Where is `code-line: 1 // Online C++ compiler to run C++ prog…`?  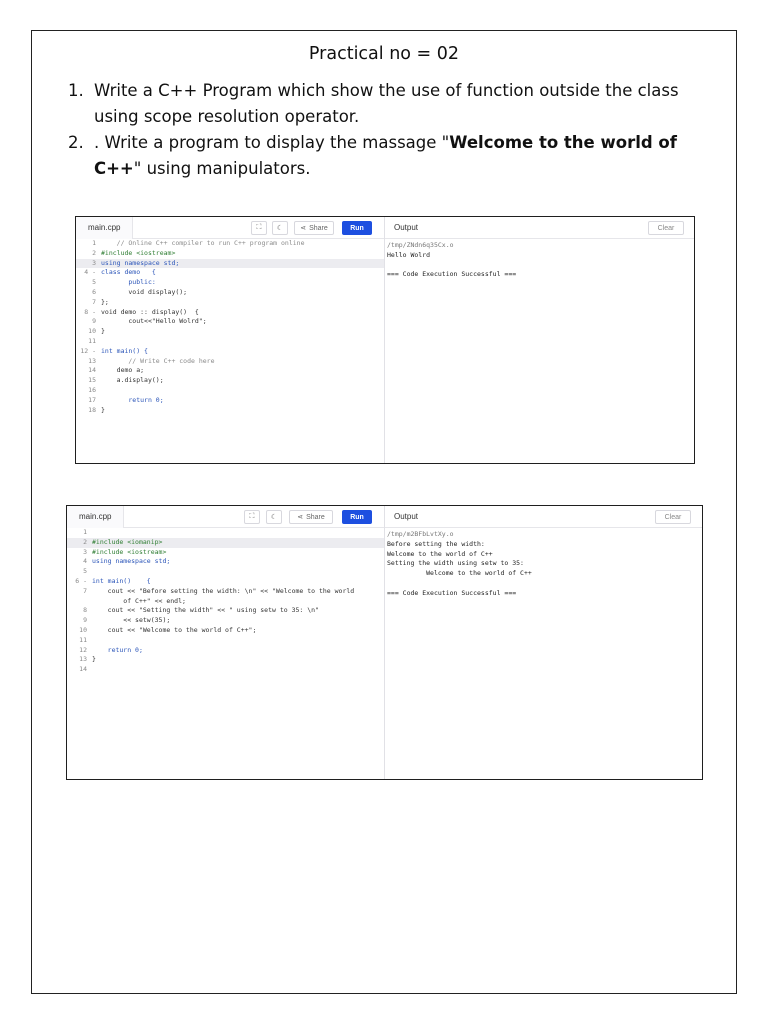
code-line: 1 // Online C++ compiler to run C++ prog… is located at coordinates (230, 244).